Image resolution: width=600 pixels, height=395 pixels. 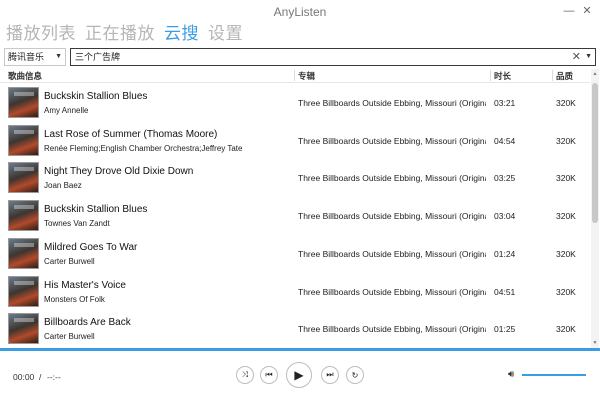 I want to click on total-time: --:--, so click(x=54, y=377).